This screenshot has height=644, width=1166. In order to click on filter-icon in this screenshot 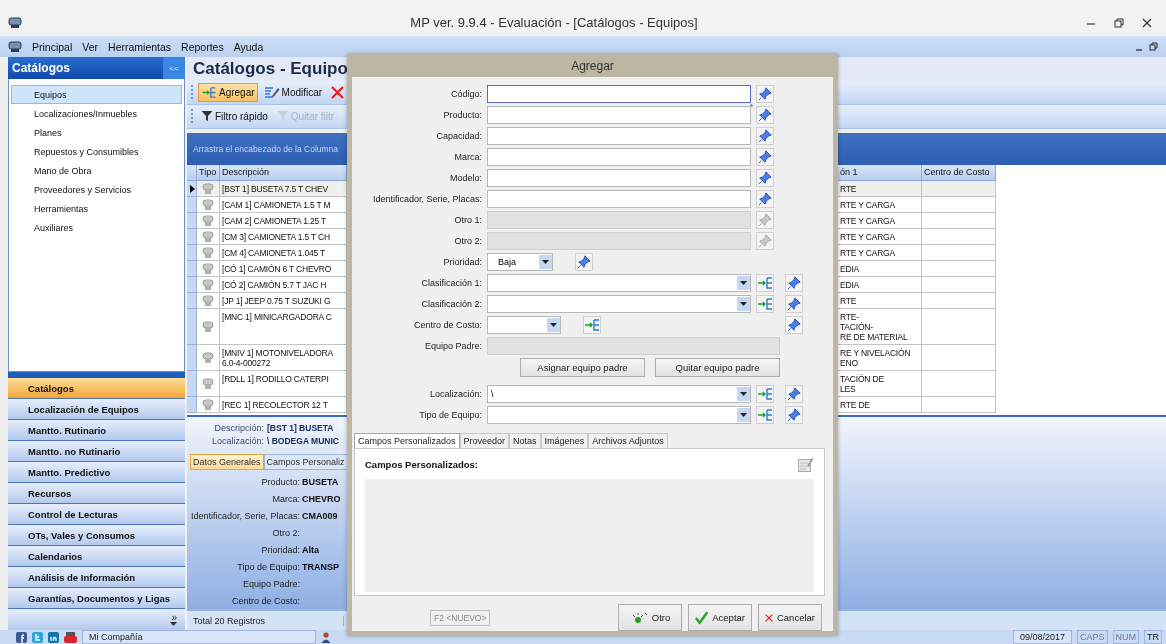, I will do `click(207, 116)`.